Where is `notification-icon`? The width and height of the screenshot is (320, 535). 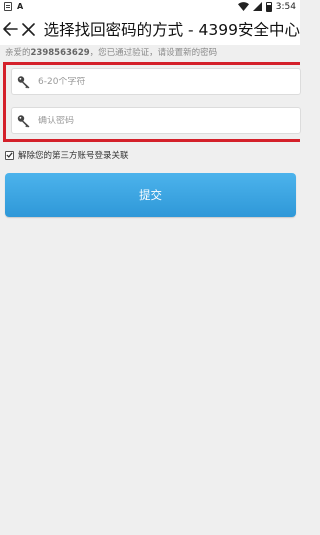
notification-icon is located at coordinates (8, 6).